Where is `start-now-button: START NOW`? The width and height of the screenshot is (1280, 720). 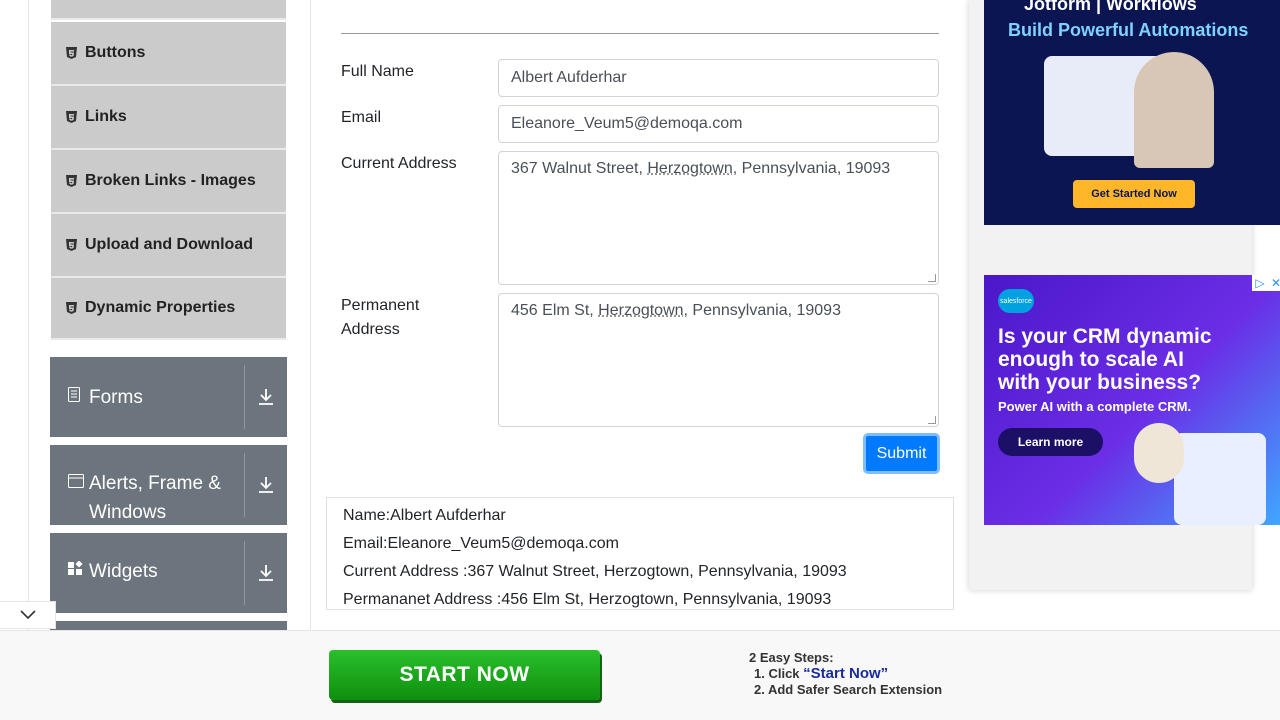
start-now-button: START NOW is located at coordinates (464, 675).